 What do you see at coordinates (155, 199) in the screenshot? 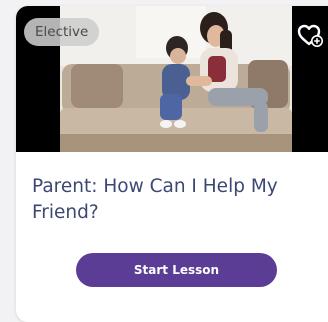
I see `lesson-title: Parent: How Can I Help My Friend?` at bounding box center [155, 199].